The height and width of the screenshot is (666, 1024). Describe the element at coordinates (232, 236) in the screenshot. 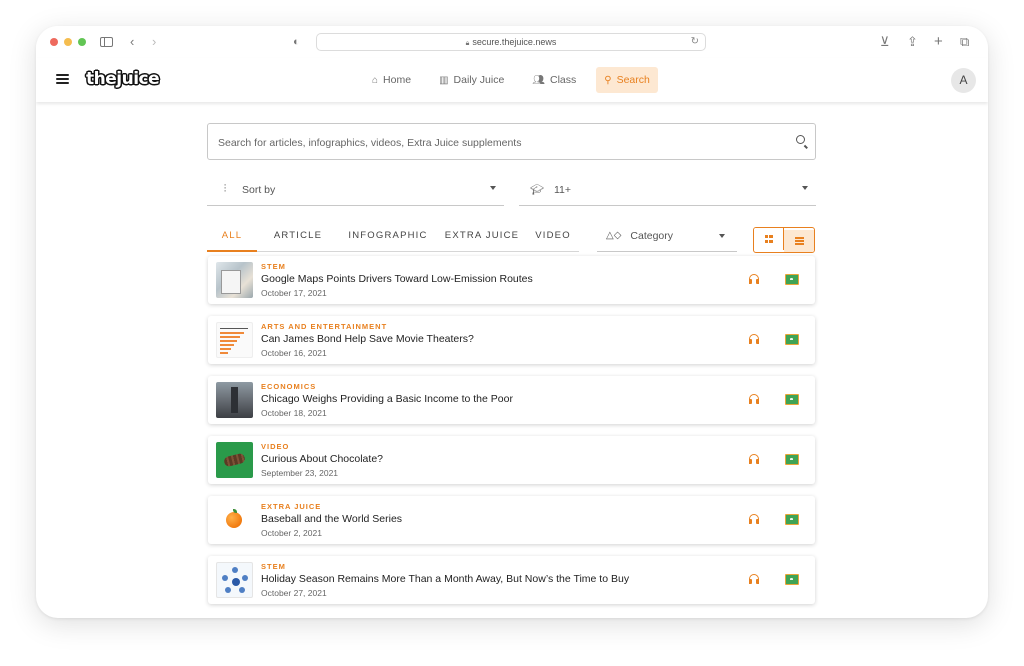

I see `tab-all: ALL` at that location.